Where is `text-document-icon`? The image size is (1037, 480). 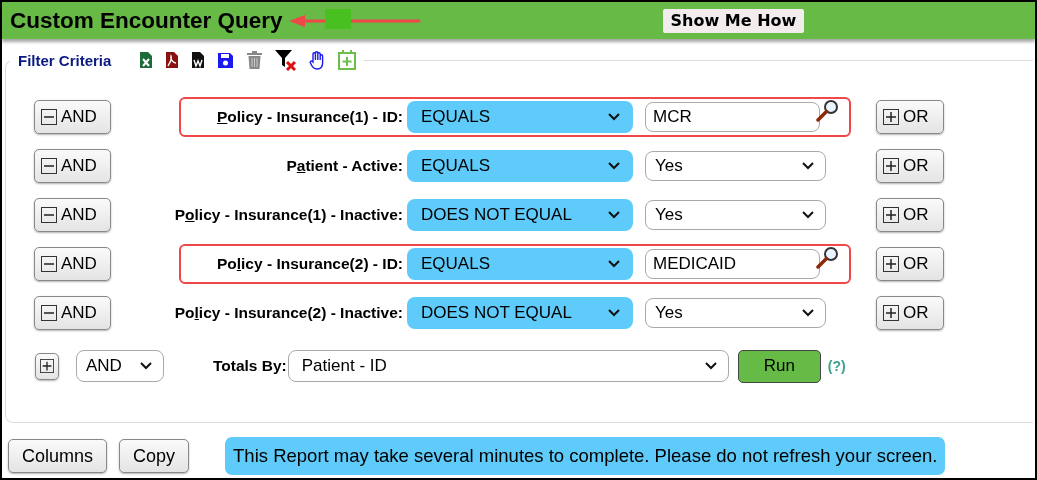 text-document-icon is located at coordinates (198, 60).